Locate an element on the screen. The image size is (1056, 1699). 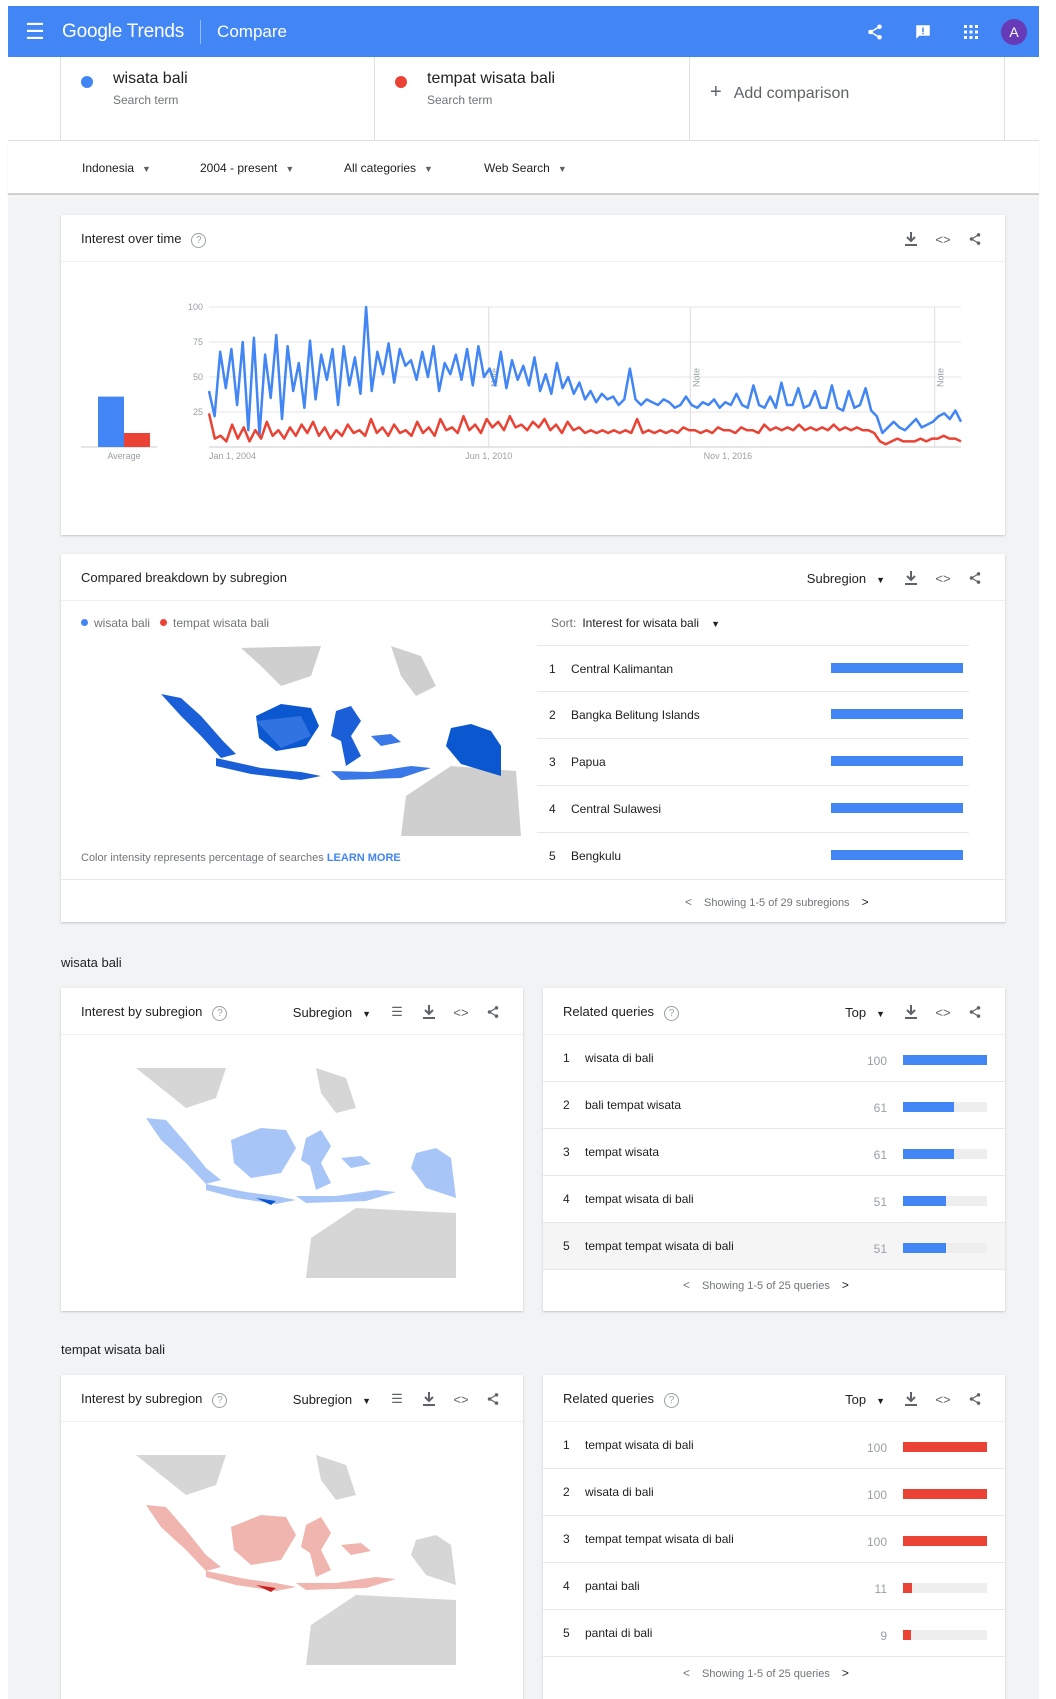
subregion-map-wisata is located at coordinates (296, 1175).